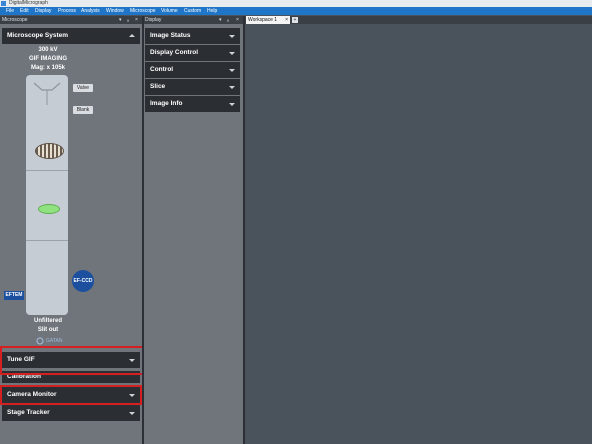 Image resolution: width=592 pixels, height=444 pixels. I want to click on image-status-header: Image Status, so click(192, 36).